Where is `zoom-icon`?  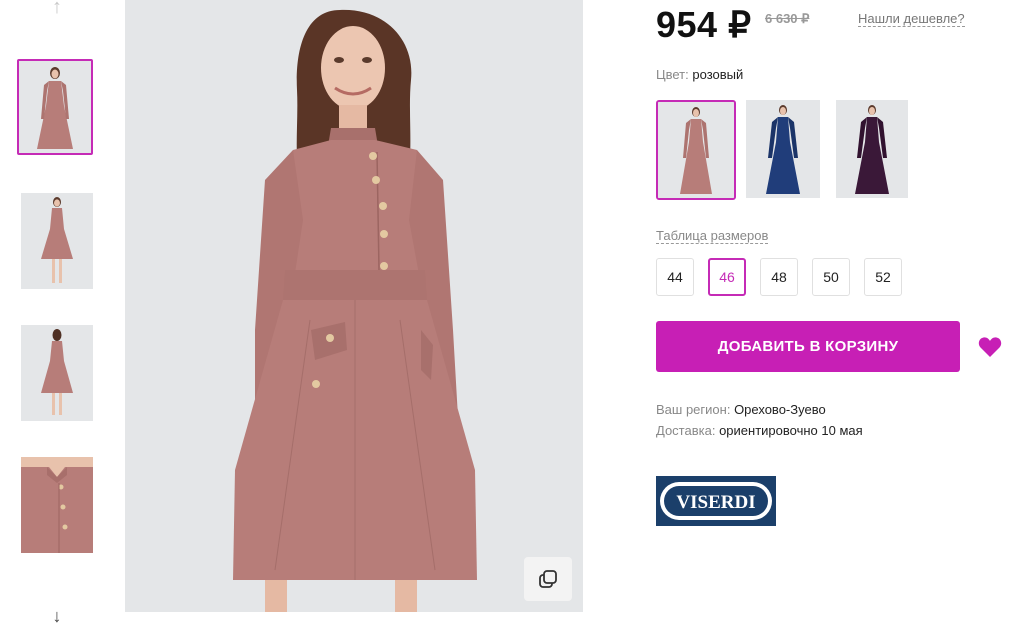
zoom-icon is located at coordinates (548, 579).